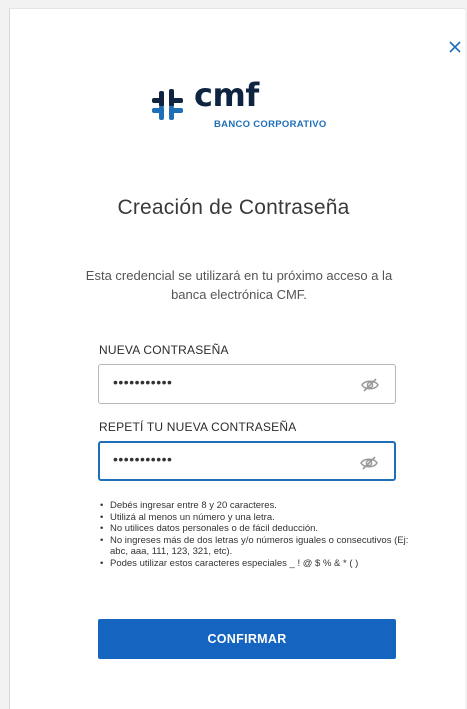  Describe the element at coordinates (455, 47) in the screenshot. I see `close-icon` at that location.